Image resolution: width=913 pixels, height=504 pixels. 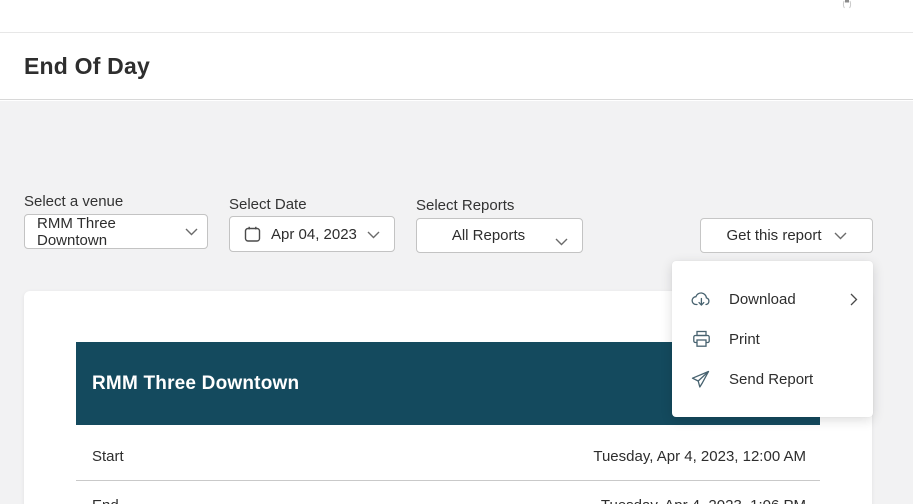 I want to click on reports-select-value: All Reports, so click(x=488, y=235).